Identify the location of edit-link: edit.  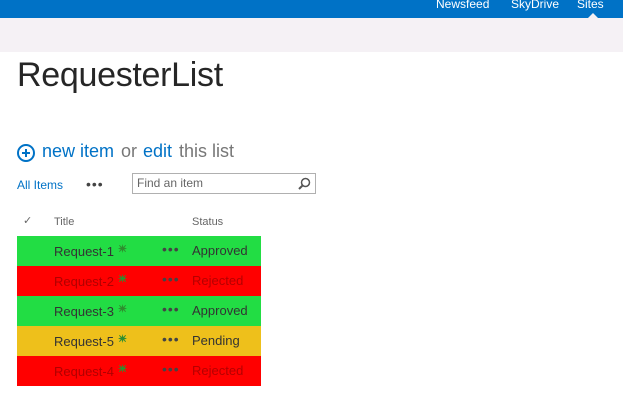
(157, 151).